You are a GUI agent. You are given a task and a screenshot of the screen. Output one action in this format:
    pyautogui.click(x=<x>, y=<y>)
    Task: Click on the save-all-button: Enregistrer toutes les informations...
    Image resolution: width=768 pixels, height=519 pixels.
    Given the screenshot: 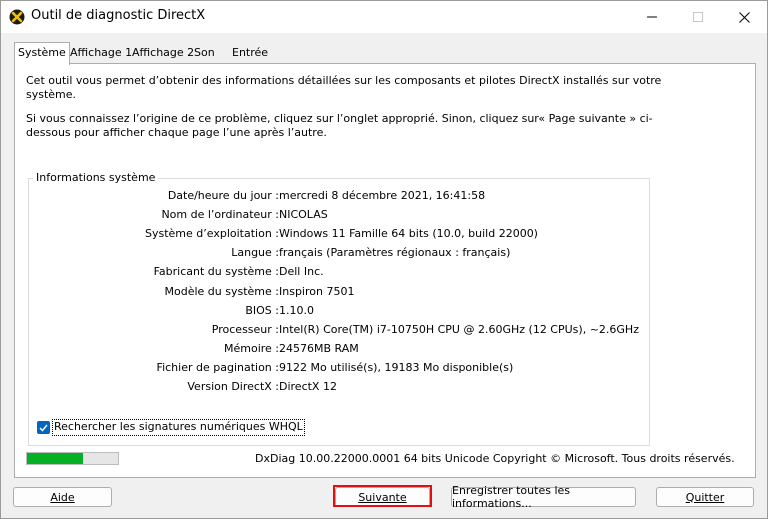 What is the action you would take?
    pyautogui.click(x=543, y=497)
    